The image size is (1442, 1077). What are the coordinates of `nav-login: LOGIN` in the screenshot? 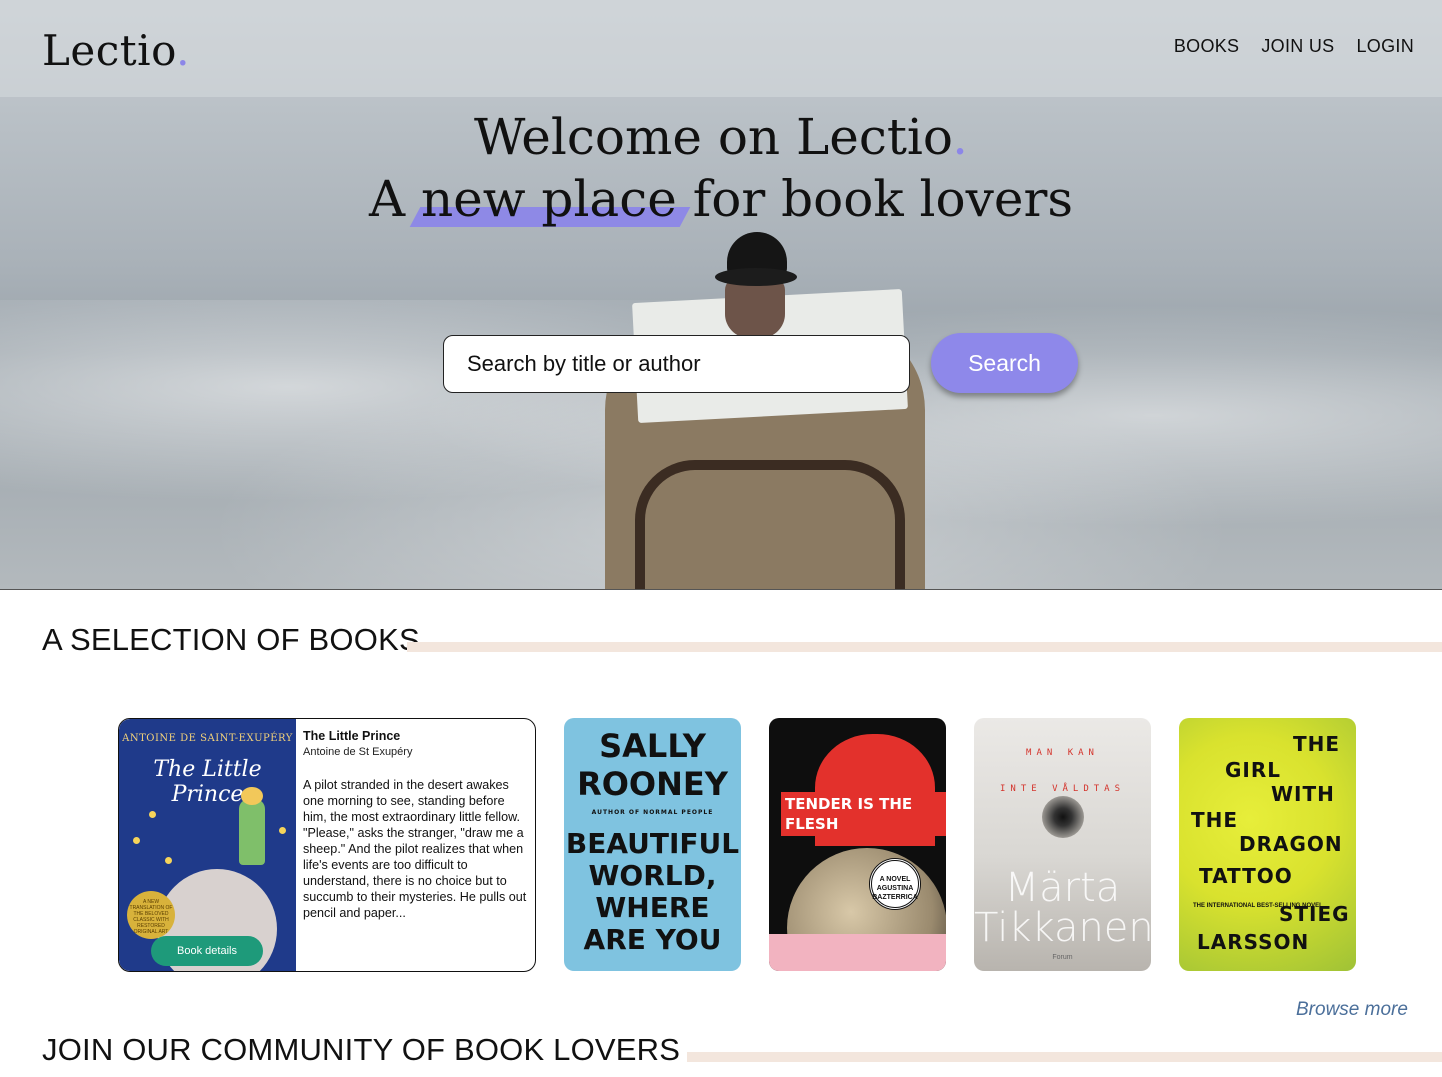 It's located at (1385, 46).